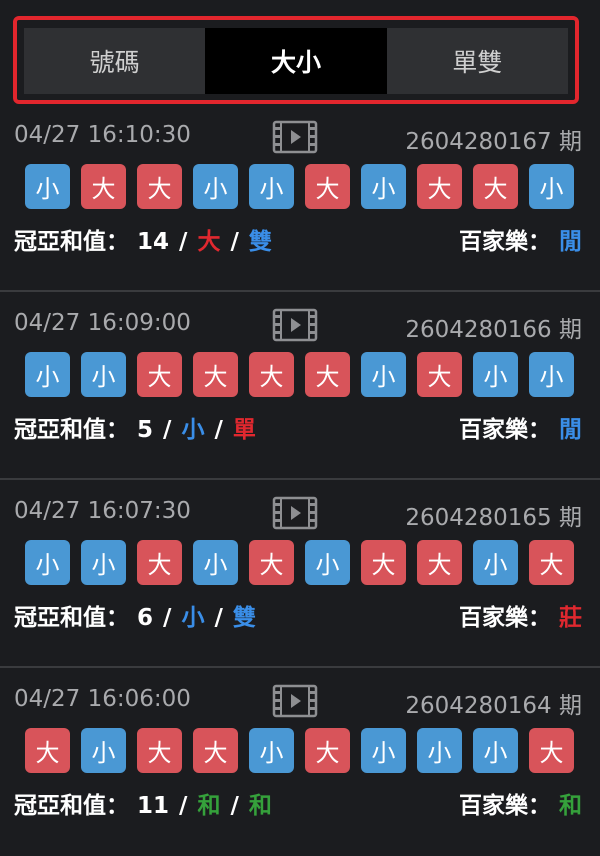 The image size is (600, 856). I want to click on ball-results: 大小大大小大小小小大, so click(299, 750).